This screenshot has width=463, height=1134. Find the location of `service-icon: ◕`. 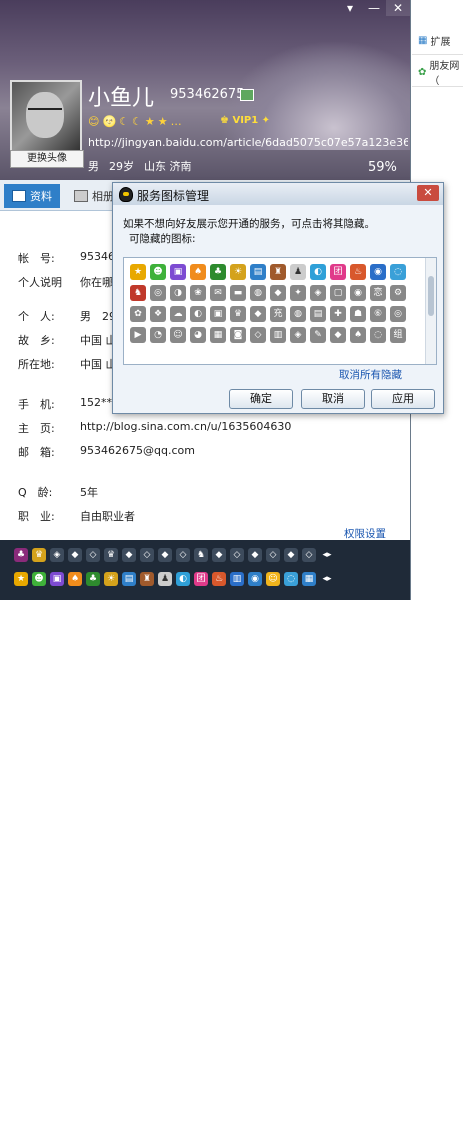

service-icon: ◕ is located at coordinates (198, 335).